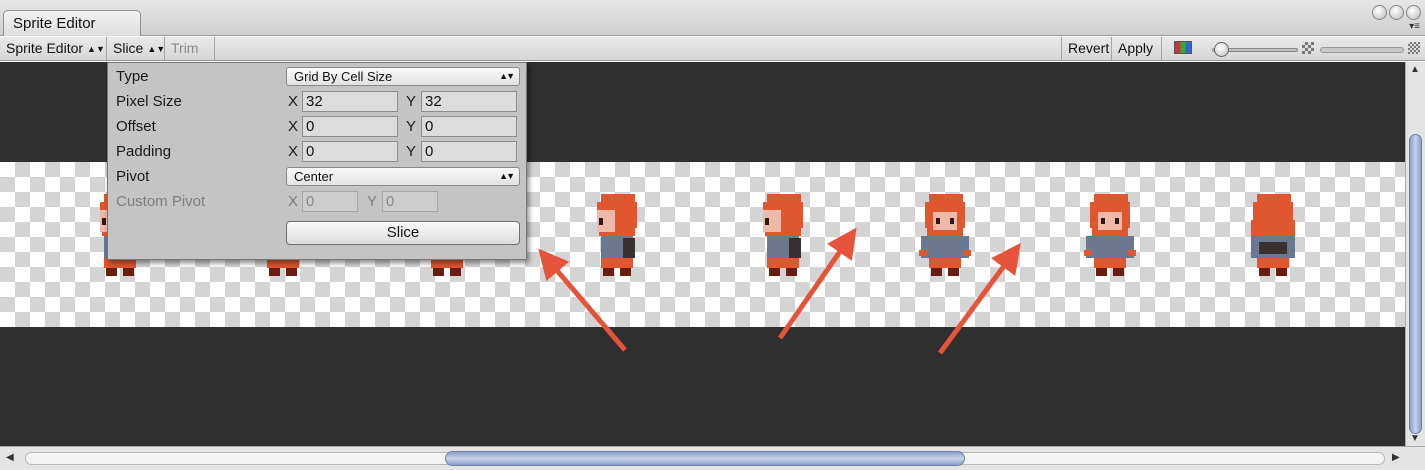 The width and height of the screenshot is (1425, 470). What do you see at coordinates (1414, 26) in the screenshot?
I see `tab-menu-icon: ▾≡` at bounding box center [1414, 26].